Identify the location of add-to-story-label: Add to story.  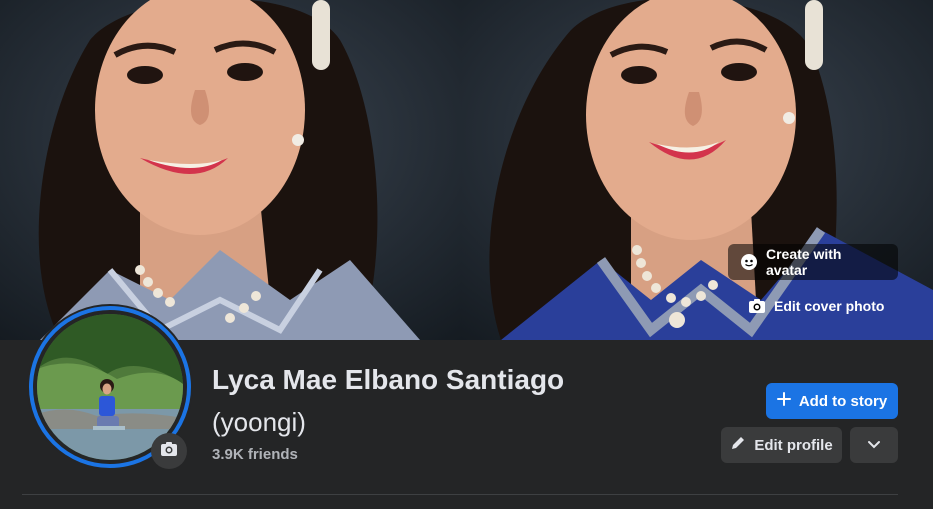
(843, 401).